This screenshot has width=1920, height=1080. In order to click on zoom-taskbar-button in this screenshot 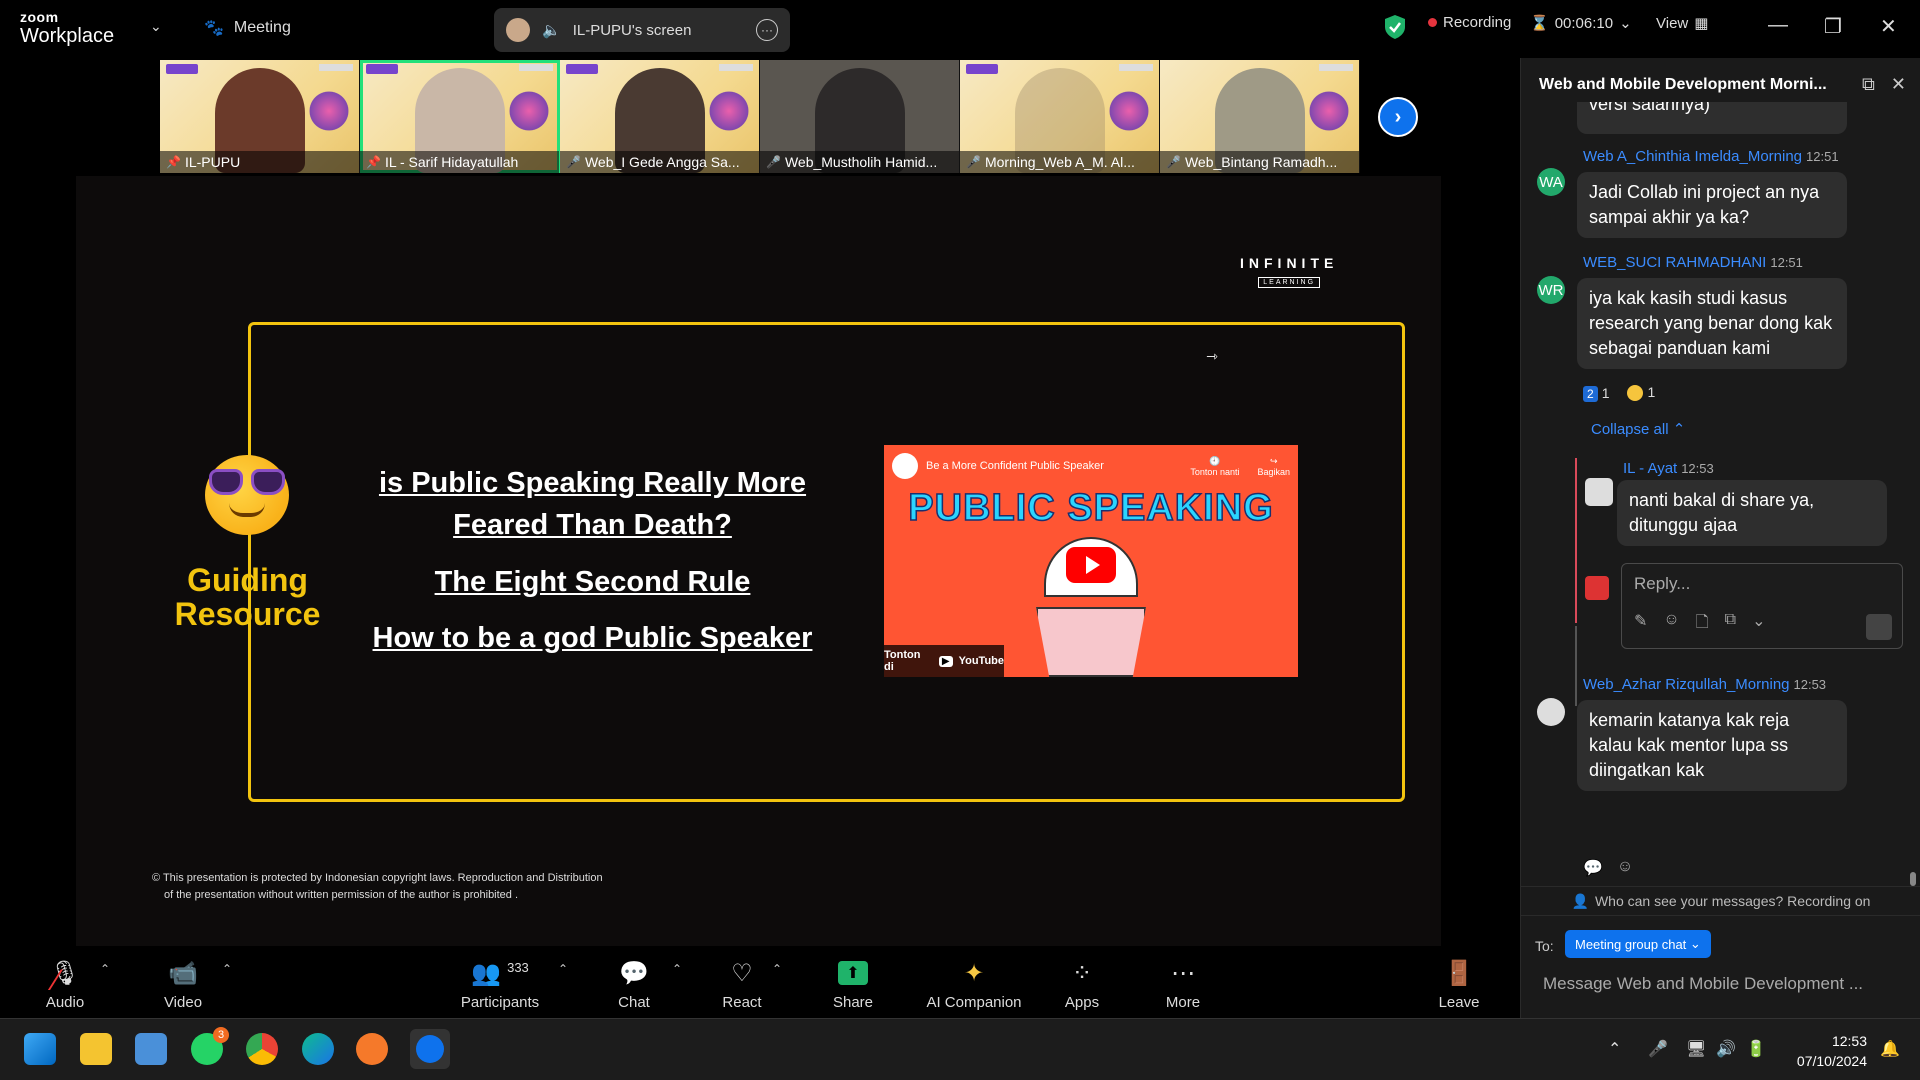, I will do `click(430, 1049)`.